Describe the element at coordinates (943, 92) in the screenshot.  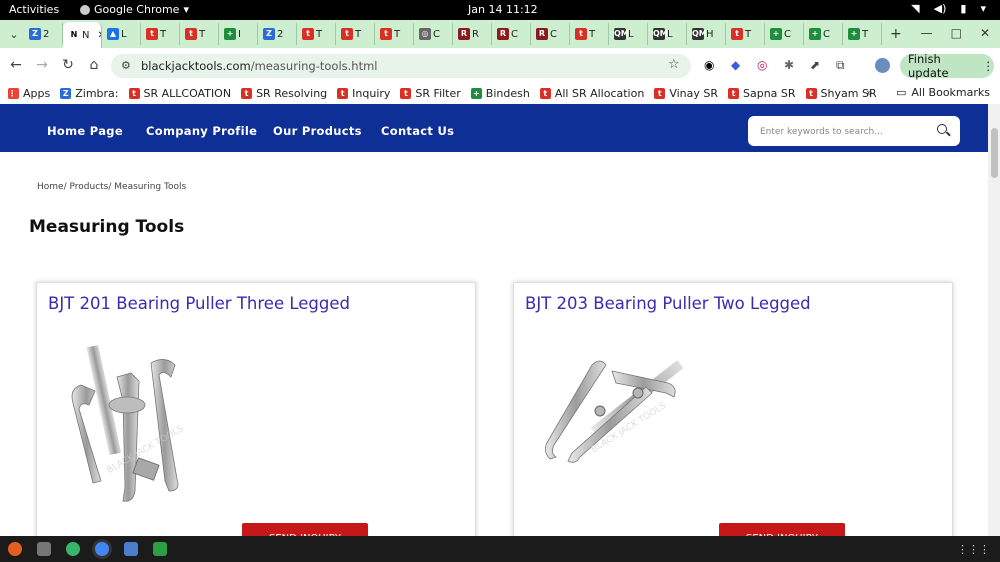
I see `all-bookmarks-button: ▭ All Bookmarks` at that location.